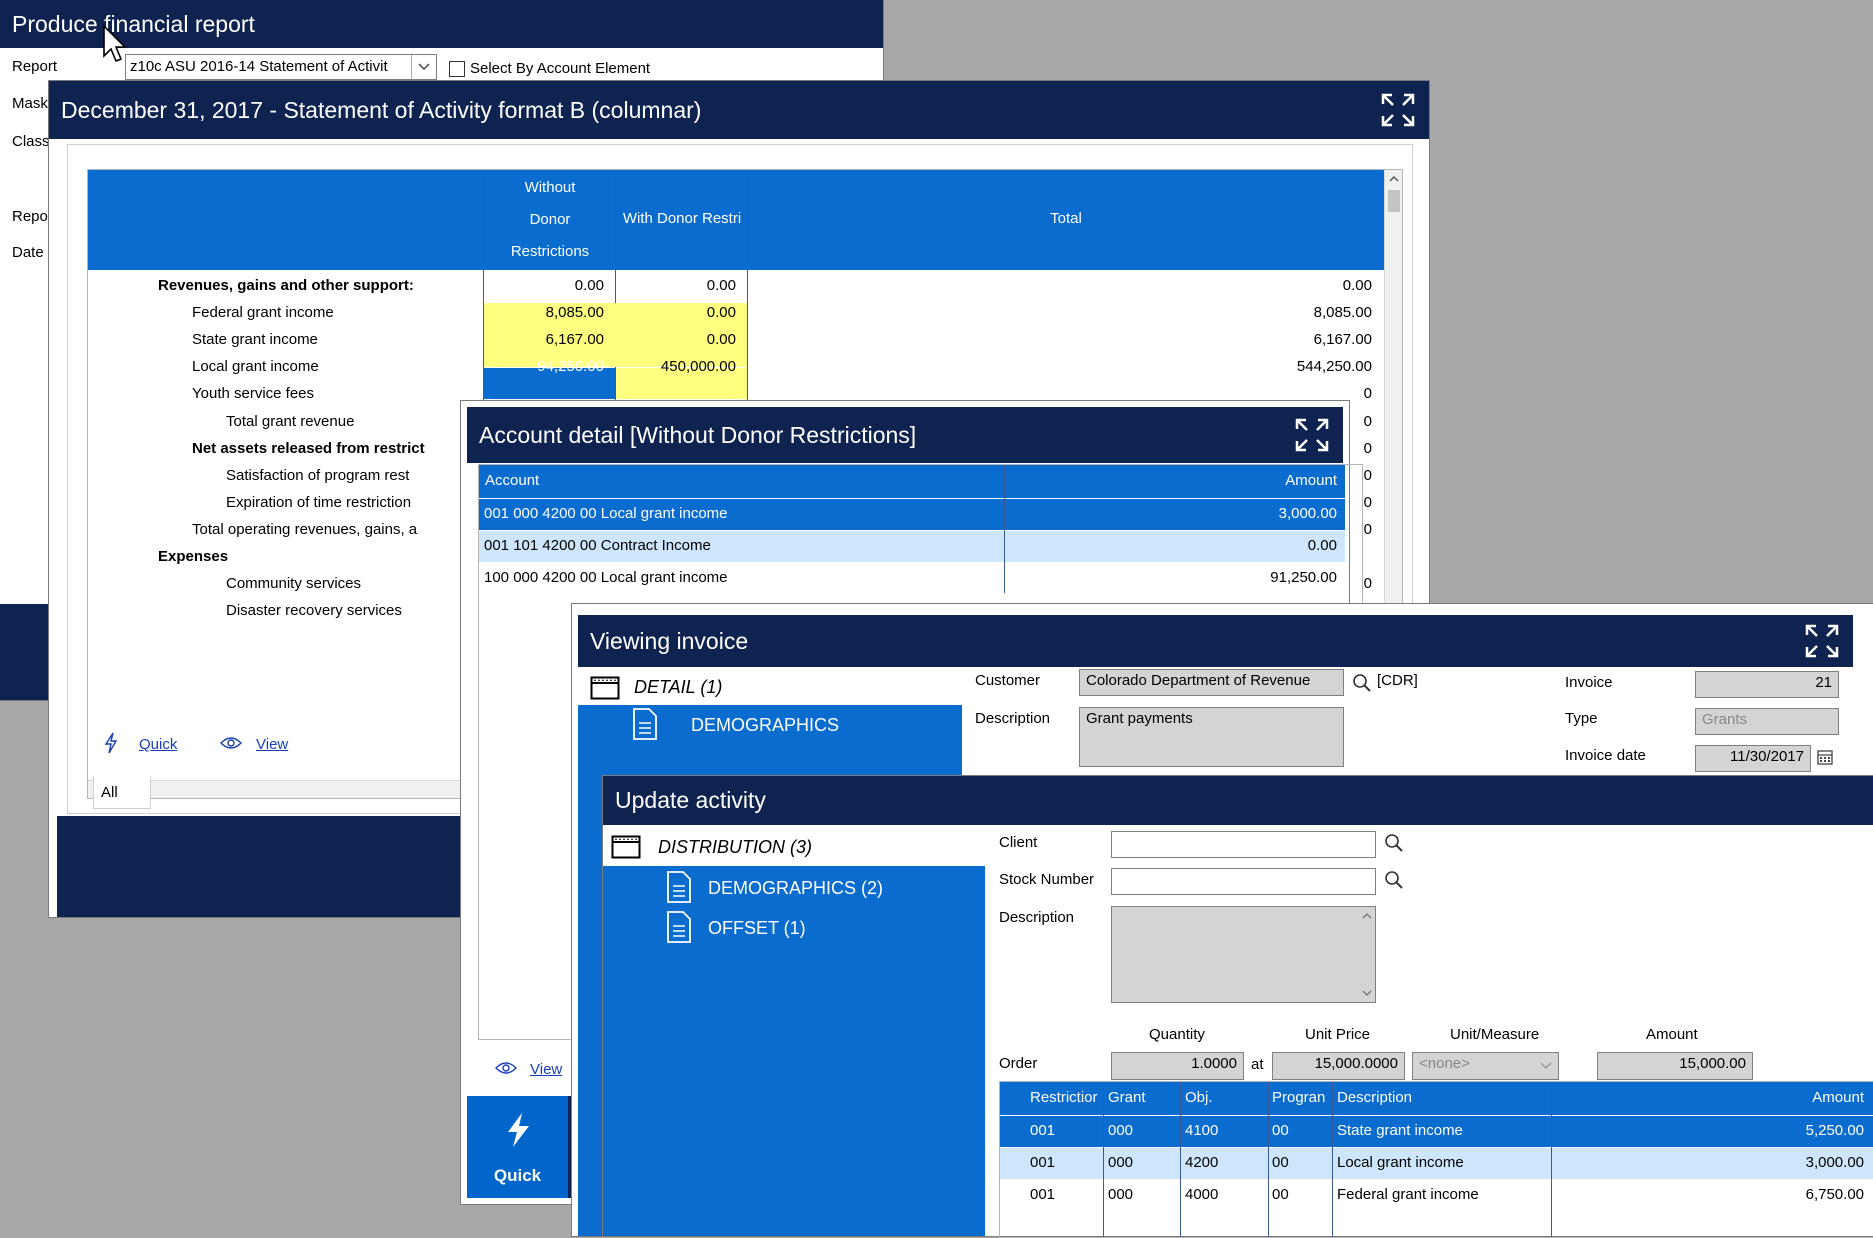 This screenshot has height=1238, width=1873. Describe the element at coordinates (1215, 641) in the screenshot. I see `invoice-titlebar: Viewing invoice` at that location.